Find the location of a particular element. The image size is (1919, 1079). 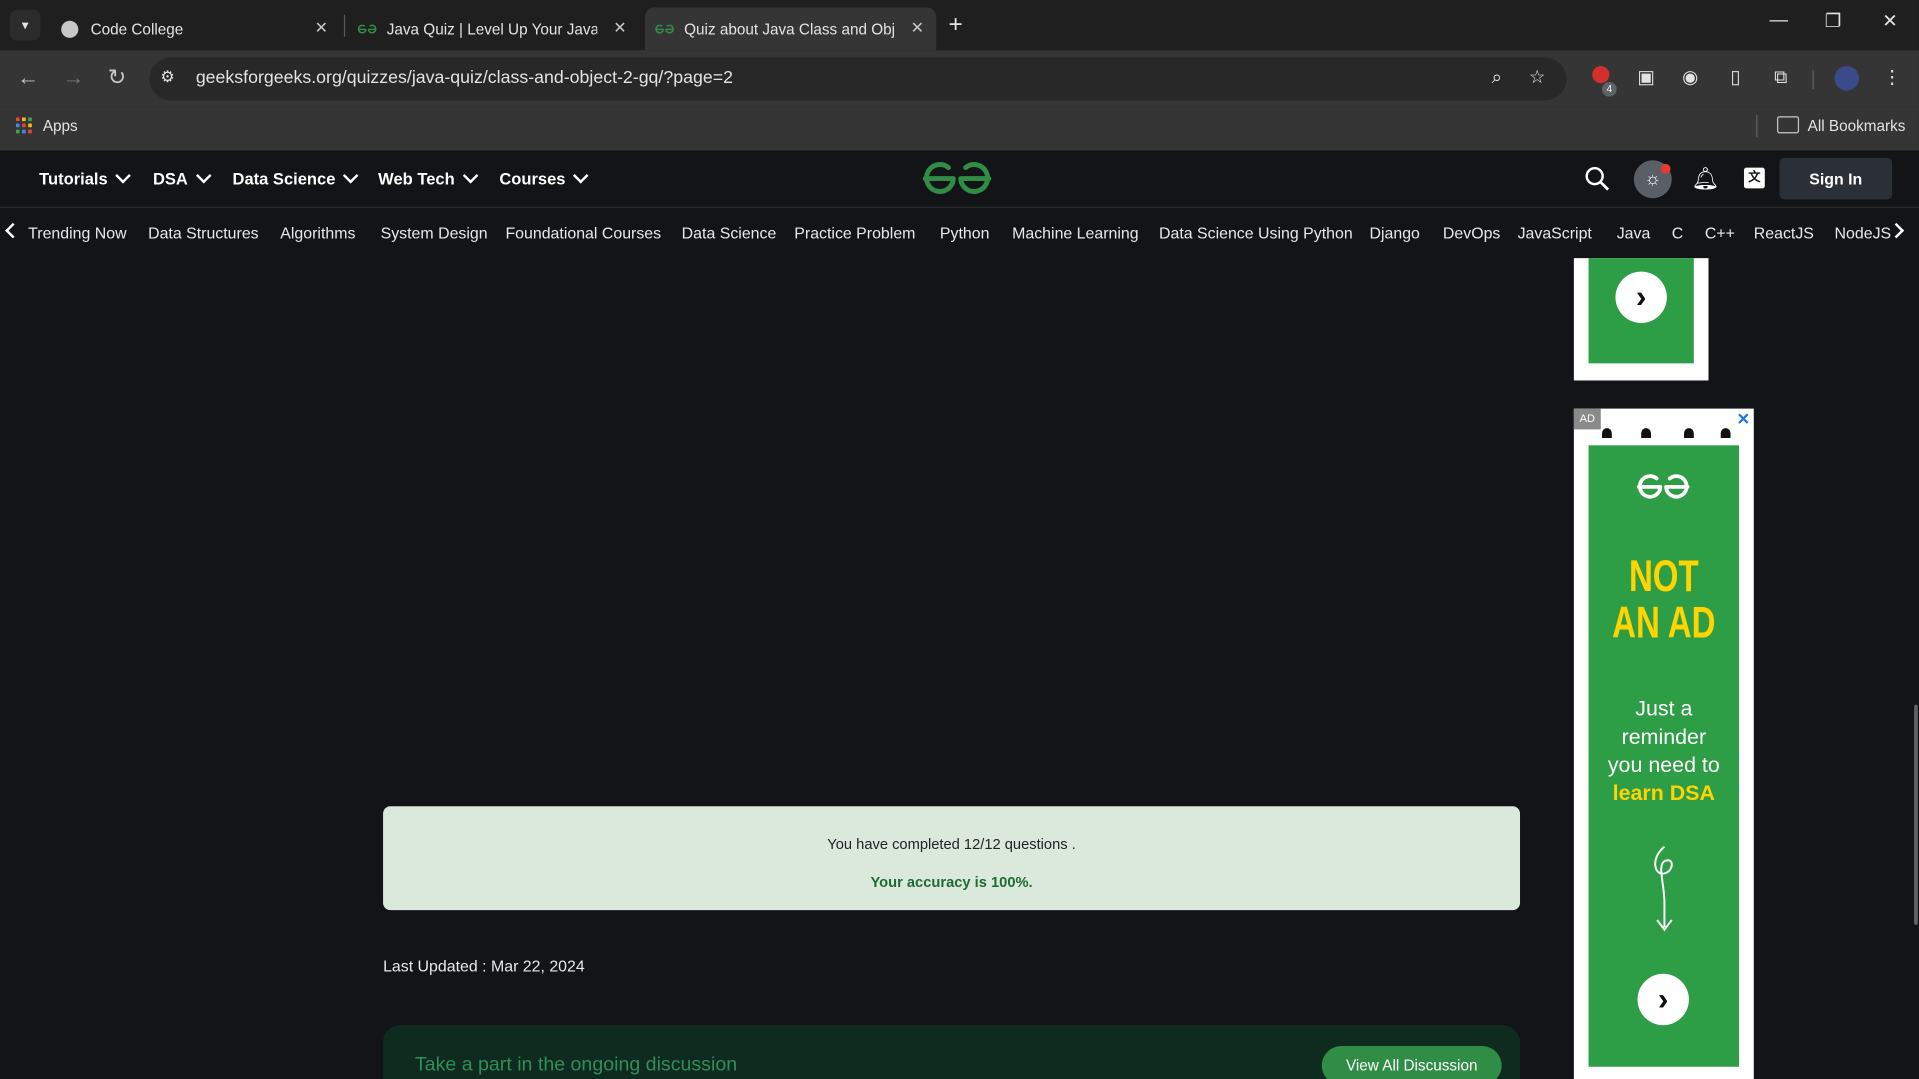

bookmarks-divider is located at coordinates (1757, 126).